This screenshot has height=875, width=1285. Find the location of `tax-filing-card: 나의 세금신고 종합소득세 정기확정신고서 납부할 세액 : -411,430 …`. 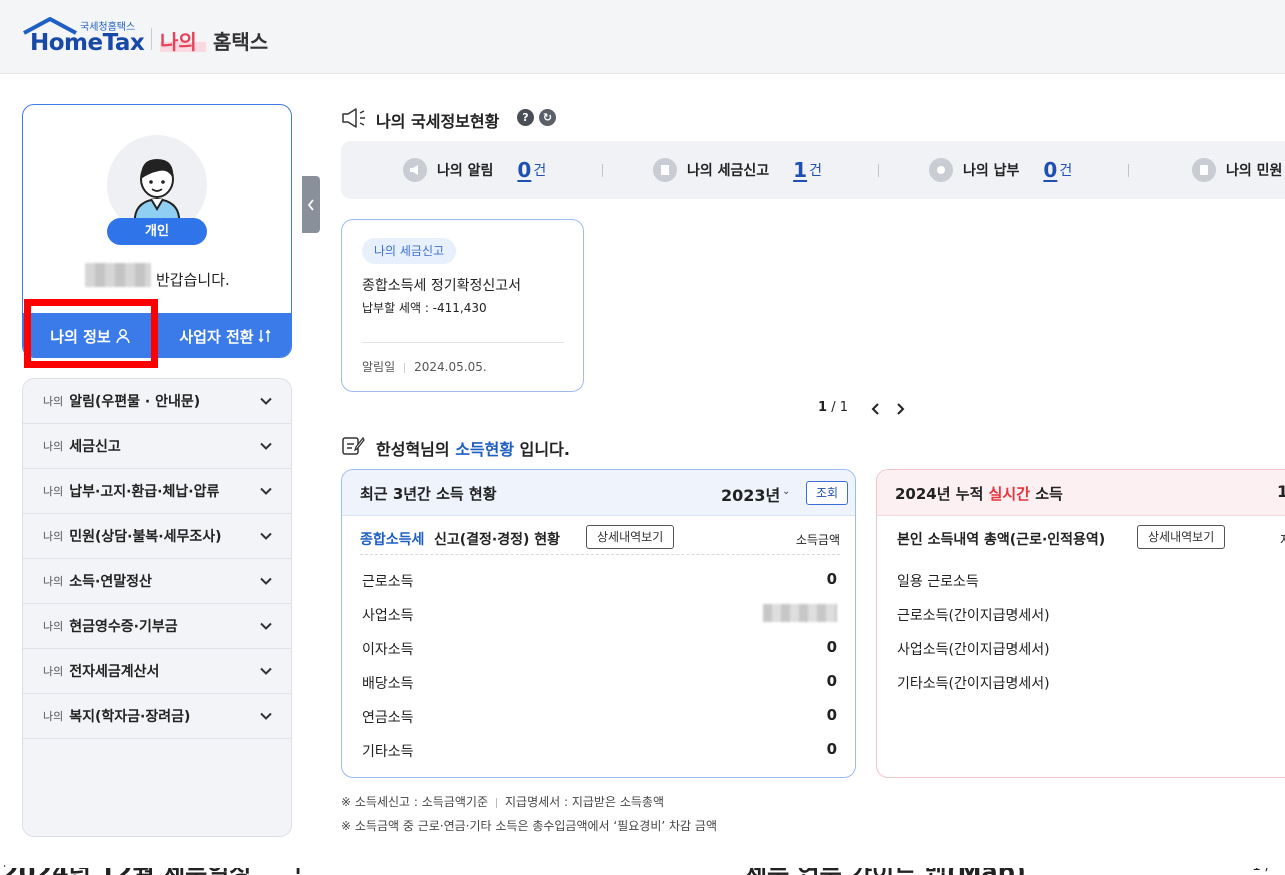

tax-filing-card: 나의 세금신고 종합소득세 정기확정신고서 납부할 세액 : -411,430 … is located at coordinates (462, 305).